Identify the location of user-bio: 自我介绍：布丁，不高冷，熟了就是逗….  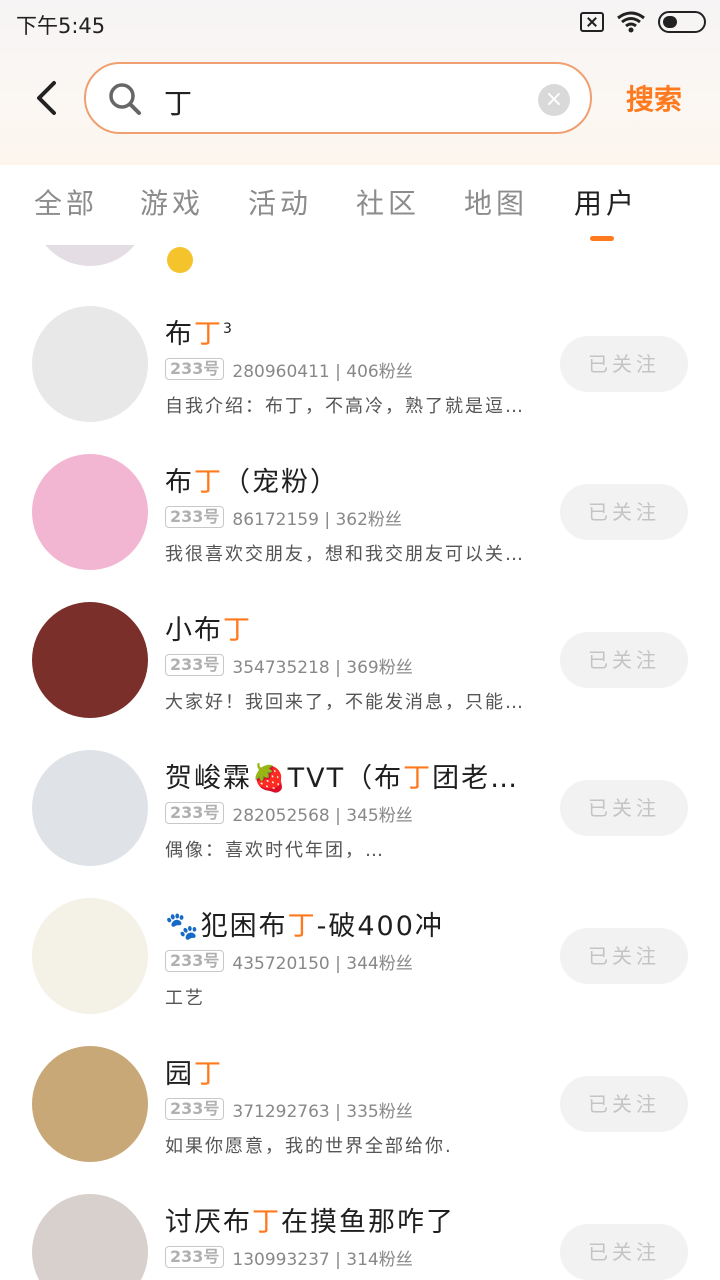
(345, 406).